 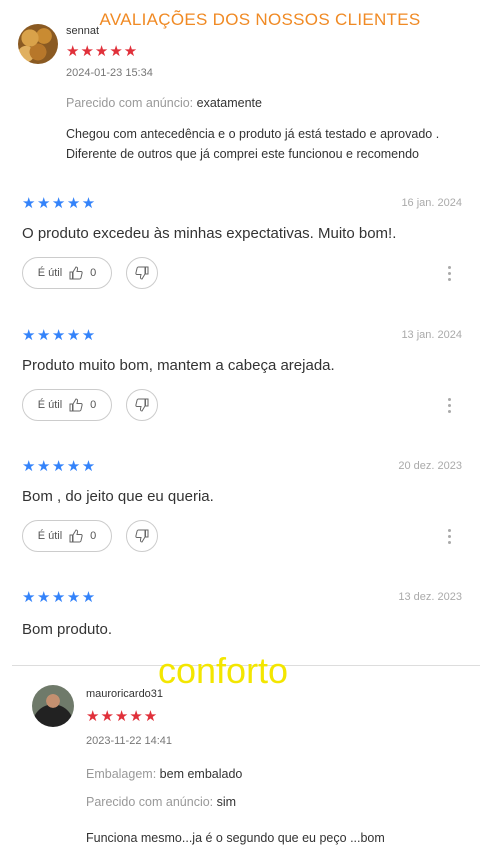 I want to click on packaging-attribute: Embalagem: bem embalado, so click(x=164, y=774).